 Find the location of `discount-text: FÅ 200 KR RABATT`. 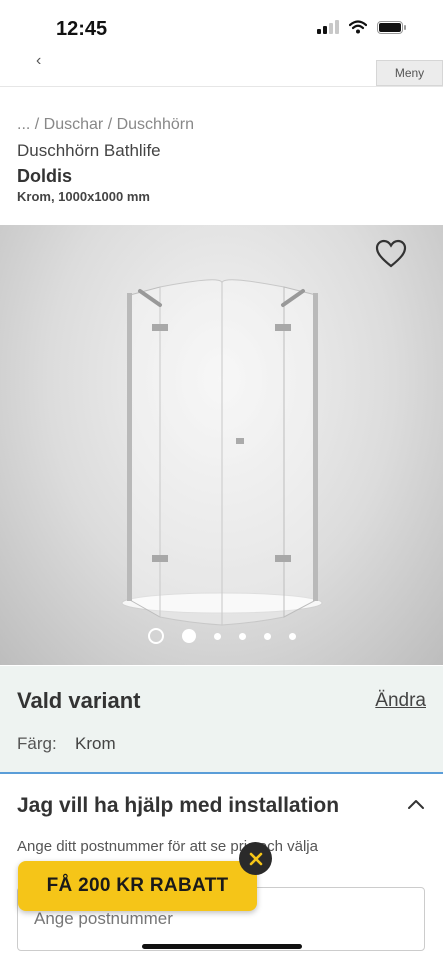

discount-text: FÅ 200 KR RABATT is located at coordinates (137, 885).